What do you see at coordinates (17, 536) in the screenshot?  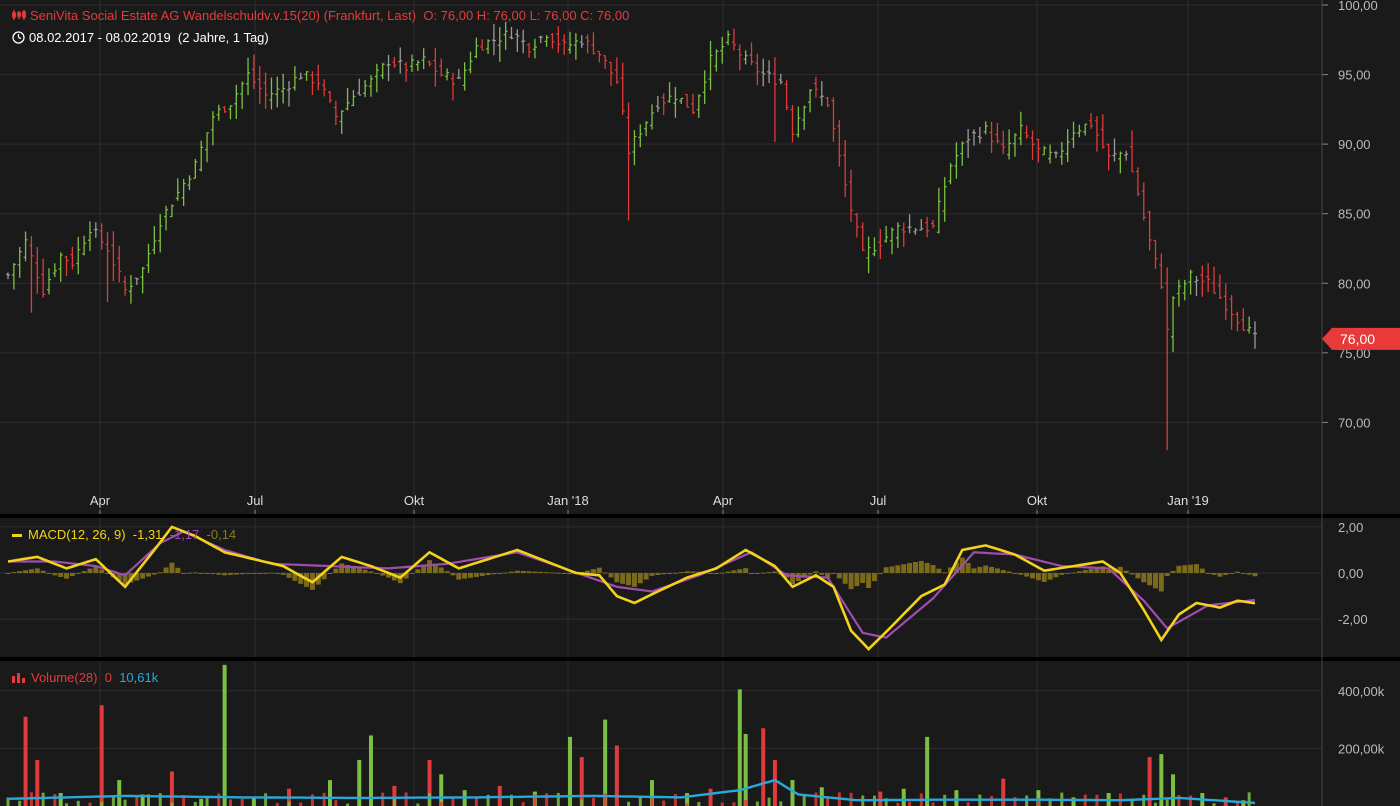 I see `macd-swatch-icon` at bounding box center [17, 536].